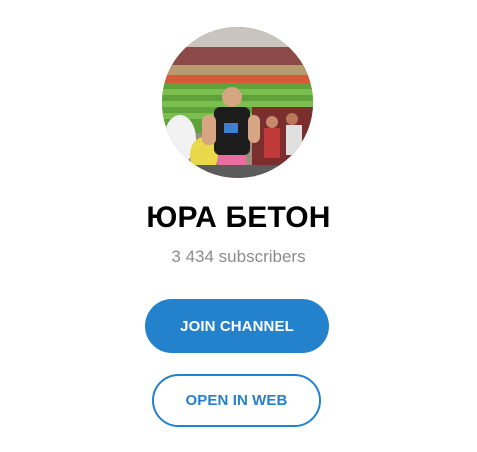 This screenshot has width=477, height=452. I want to click on open-in-web-button: OPEN IN WEB, so click(236, 400).